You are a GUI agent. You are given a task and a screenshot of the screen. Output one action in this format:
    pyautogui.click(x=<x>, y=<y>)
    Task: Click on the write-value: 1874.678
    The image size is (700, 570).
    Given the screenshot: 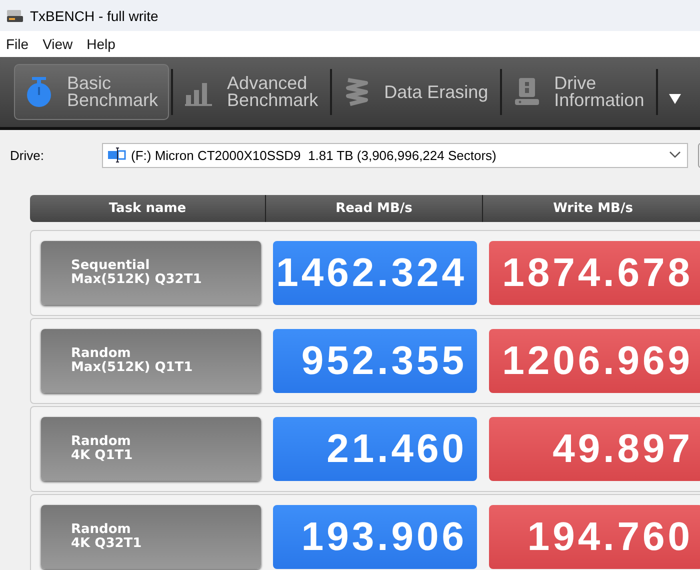 What is the action you would take?
    pyautogui.click(x=594, y=273)
    